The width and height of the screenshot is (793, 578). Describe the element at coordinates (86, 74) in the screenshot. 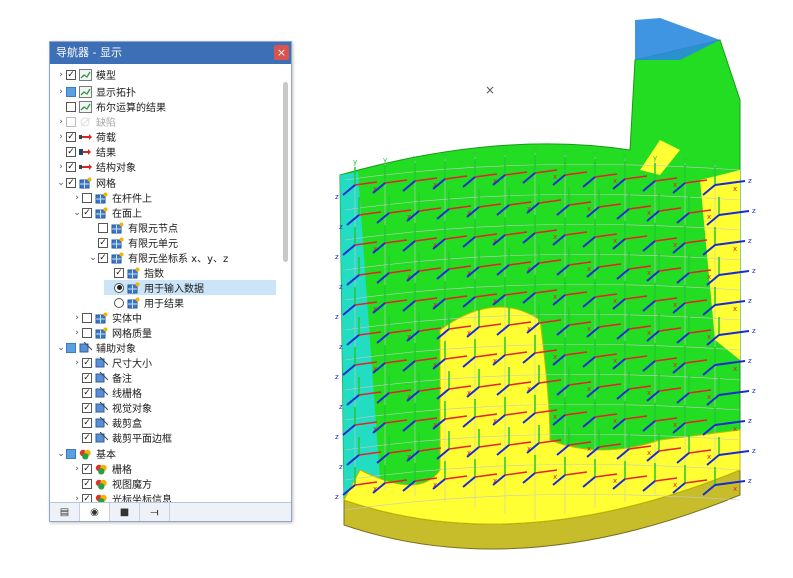

I see `tree-item: › ✓ 模型` at that location.